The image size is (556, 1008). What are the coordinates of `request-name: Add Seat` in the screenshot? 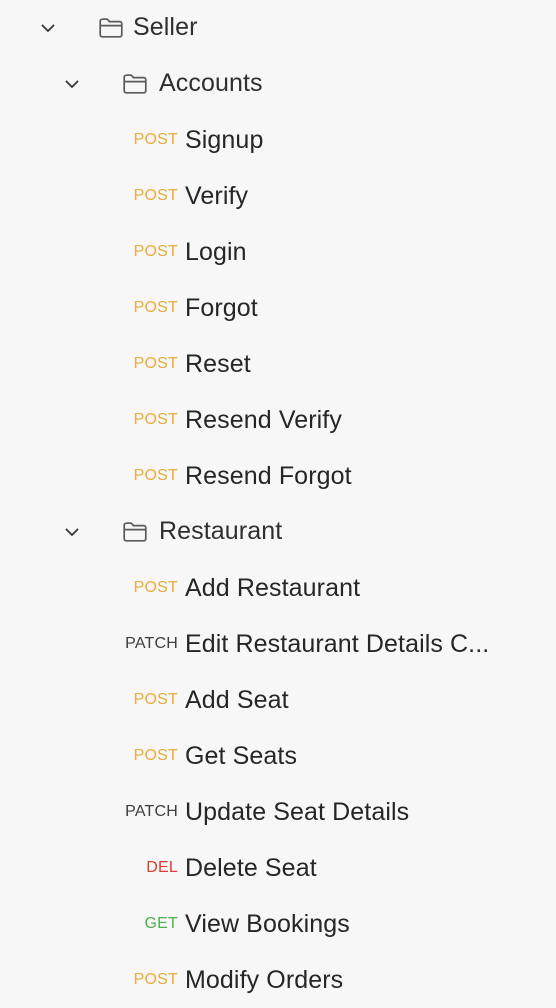 It's located at (237, 699).